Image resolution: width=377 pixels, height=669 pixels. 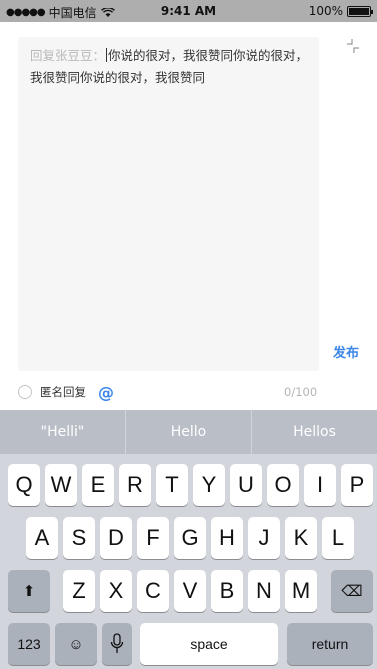 I want to click on status-bar: ●●●●● 中国电信 9:41 AM 100%, so click(x=188, y=11).